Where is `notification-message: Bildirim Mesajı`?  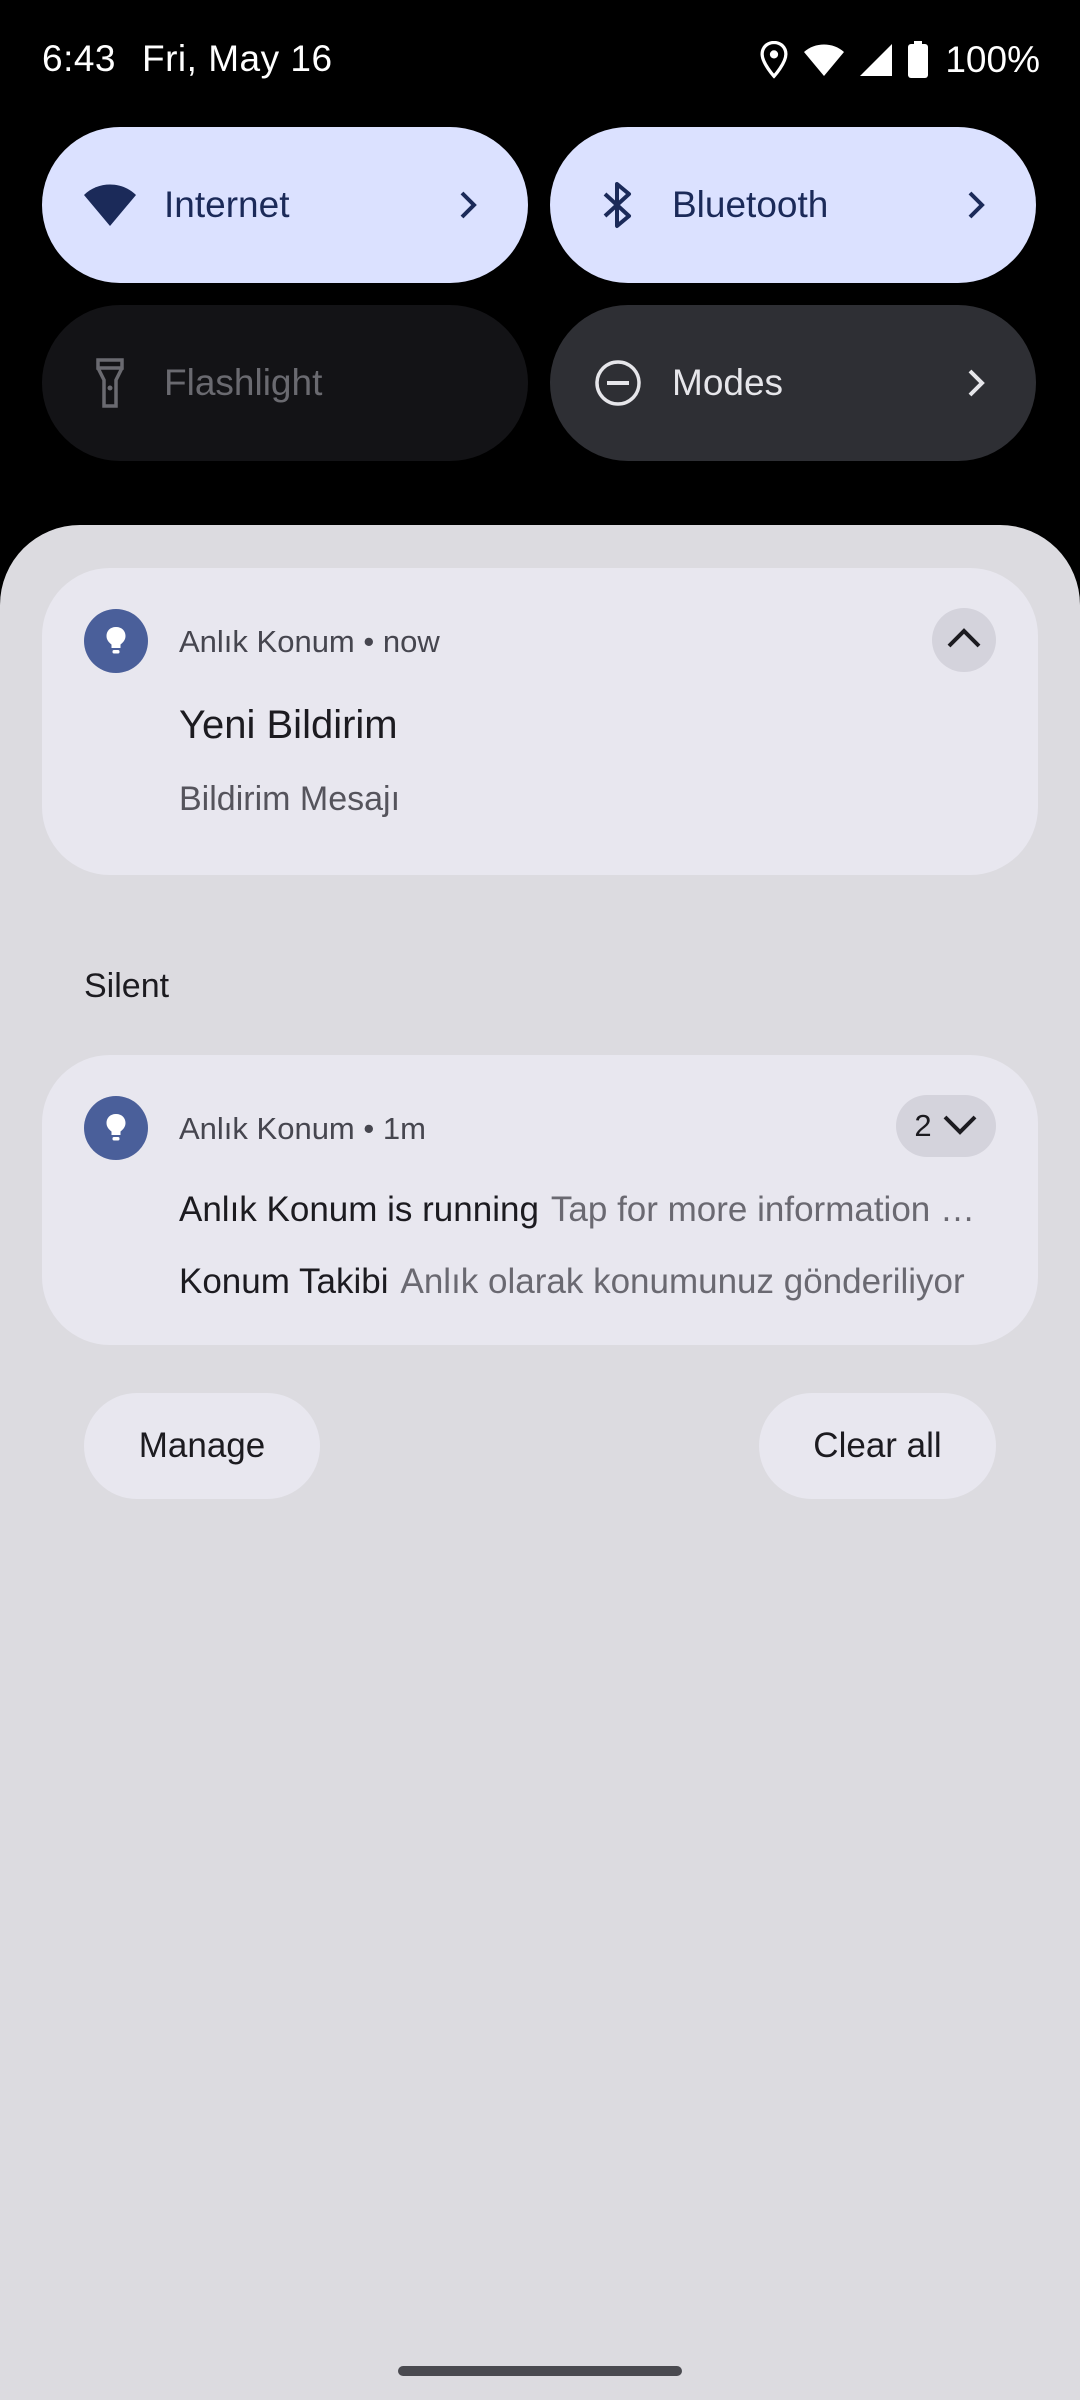
notification-message: Bildirim Mesajı is located at coordinates (290, 799).